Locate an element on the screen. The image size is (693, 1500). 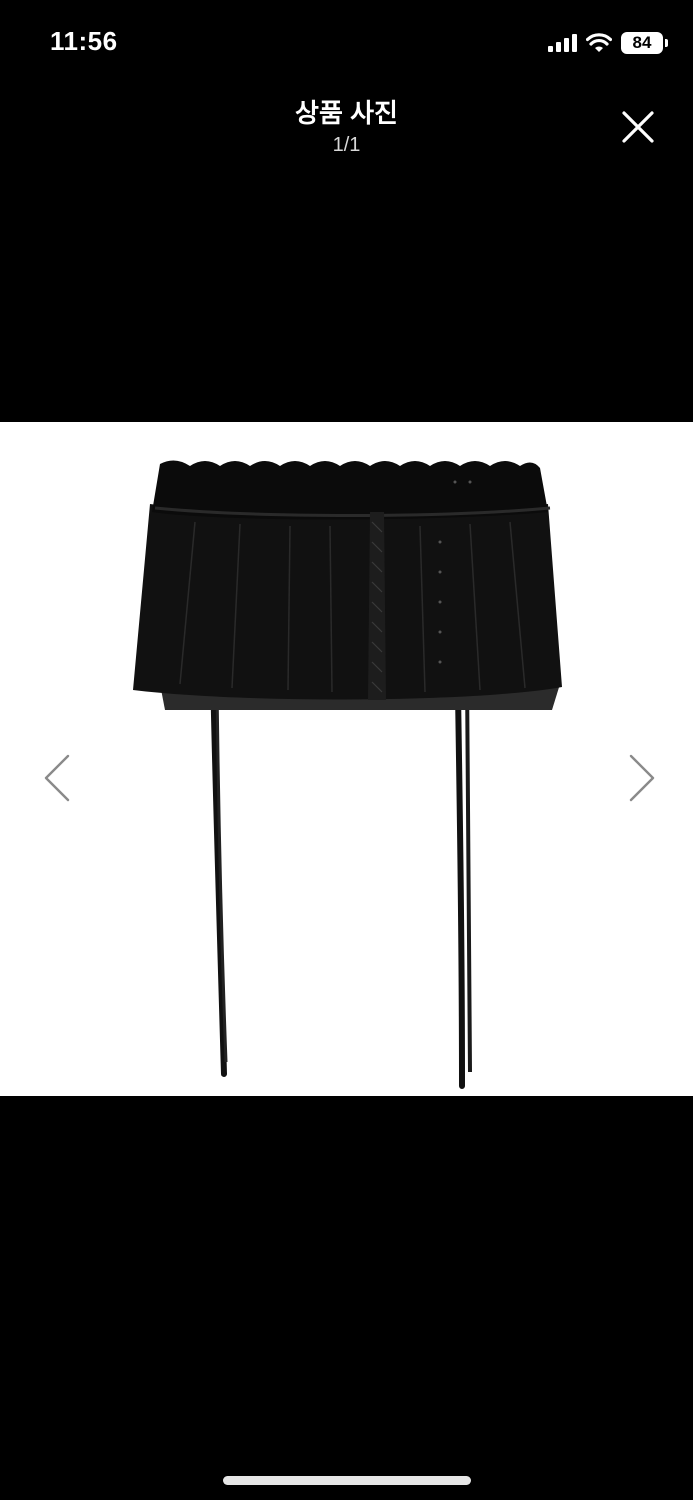
status-icons: 84 is located at coordinates (608, 43).